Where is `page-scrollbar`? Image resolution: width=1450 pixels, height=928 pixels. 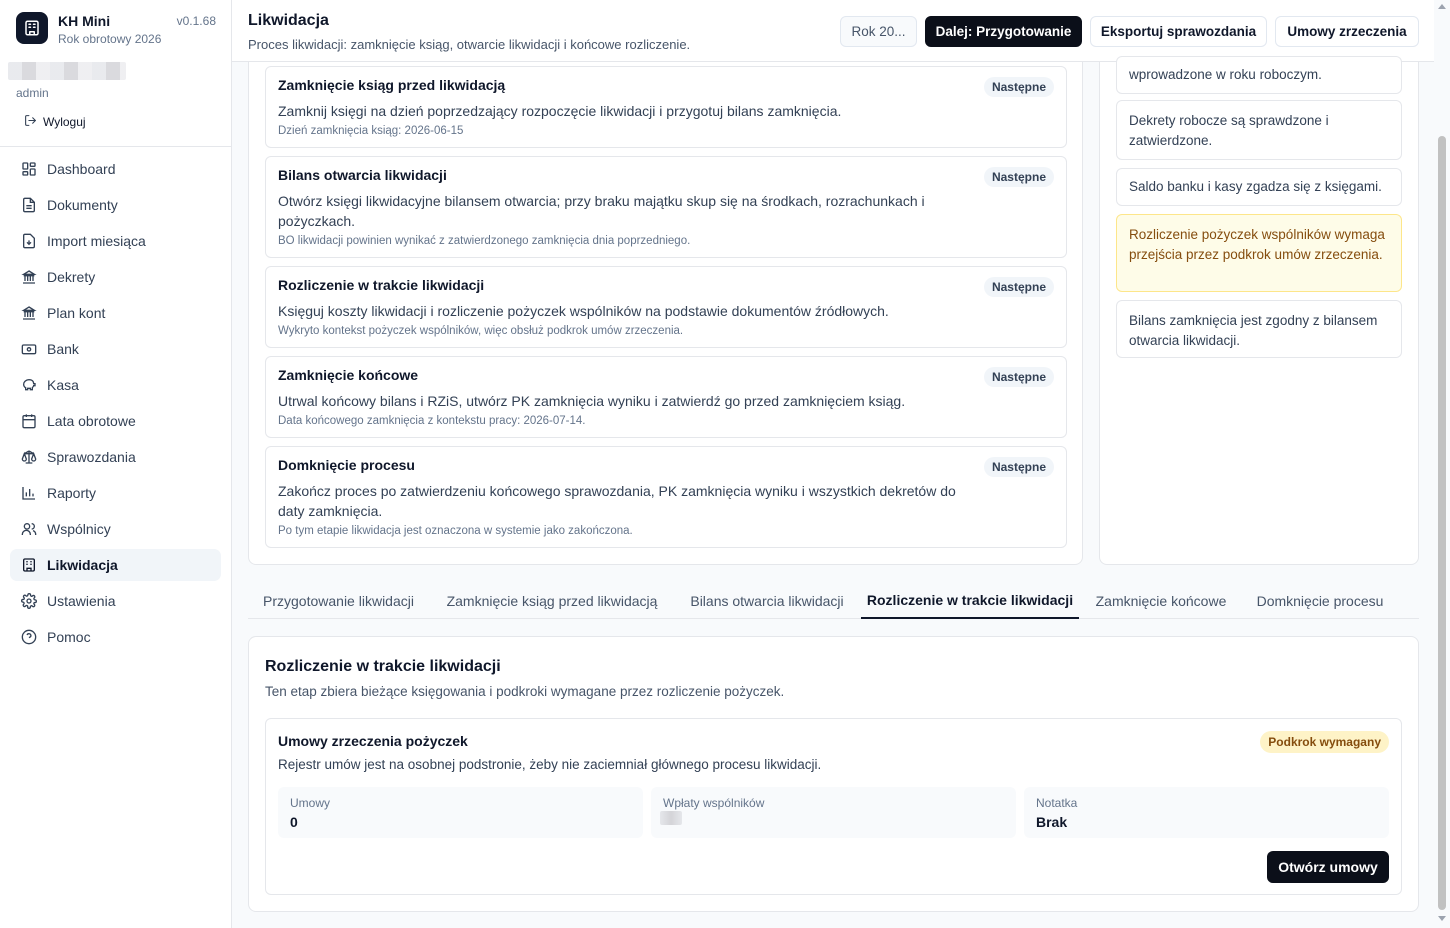
page-scrollbar is located at coordinates (1442, 464).